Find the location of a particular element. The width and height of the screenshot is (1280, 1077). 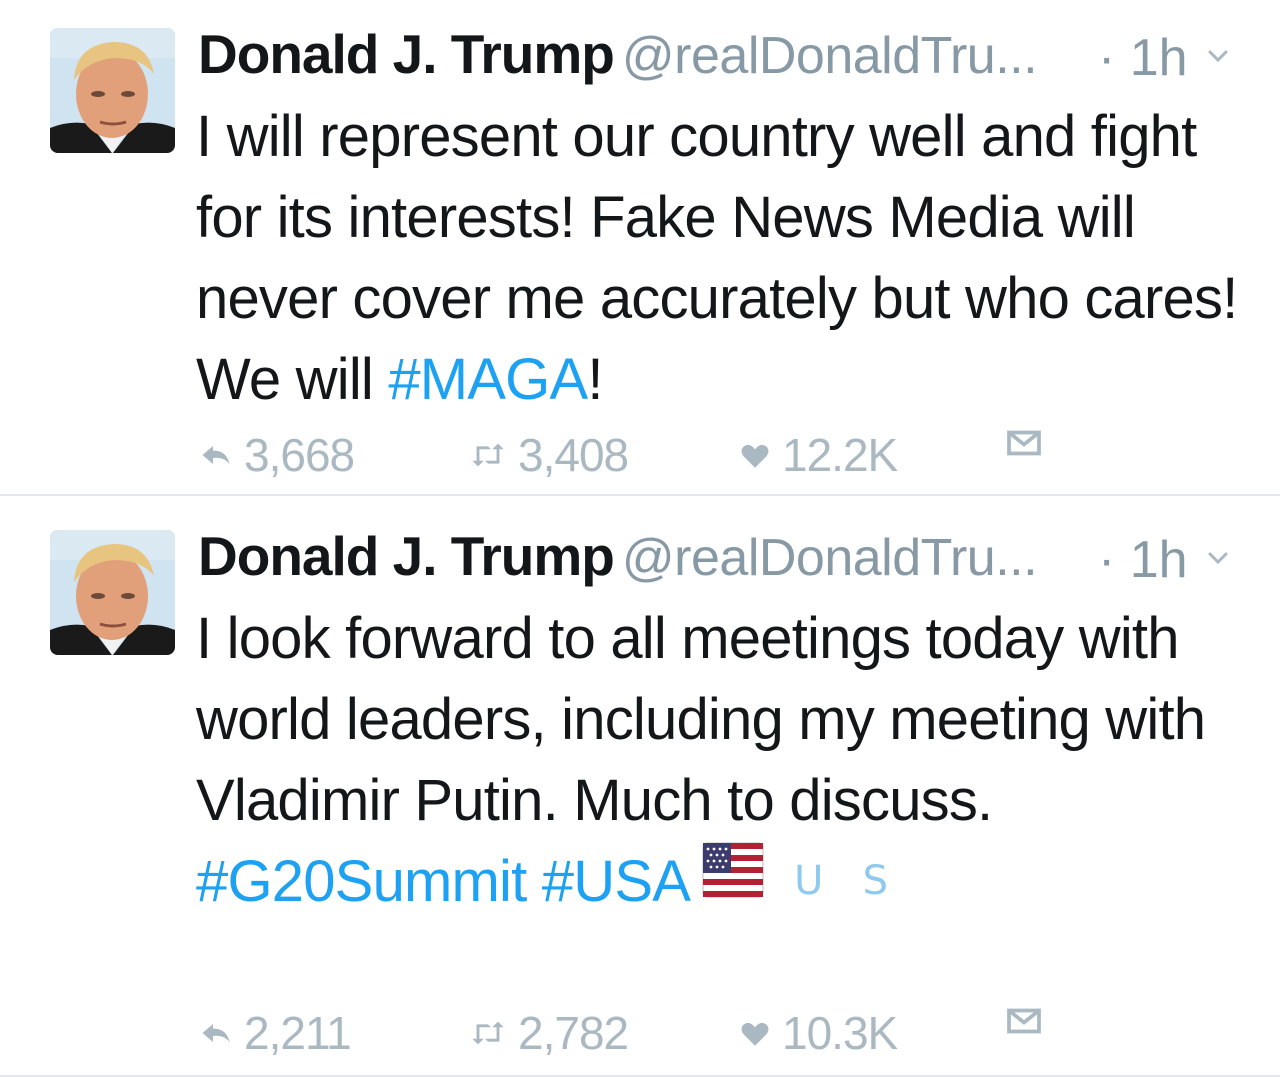

retweet-button: 2,782 is located at coordinates (548, 1033).